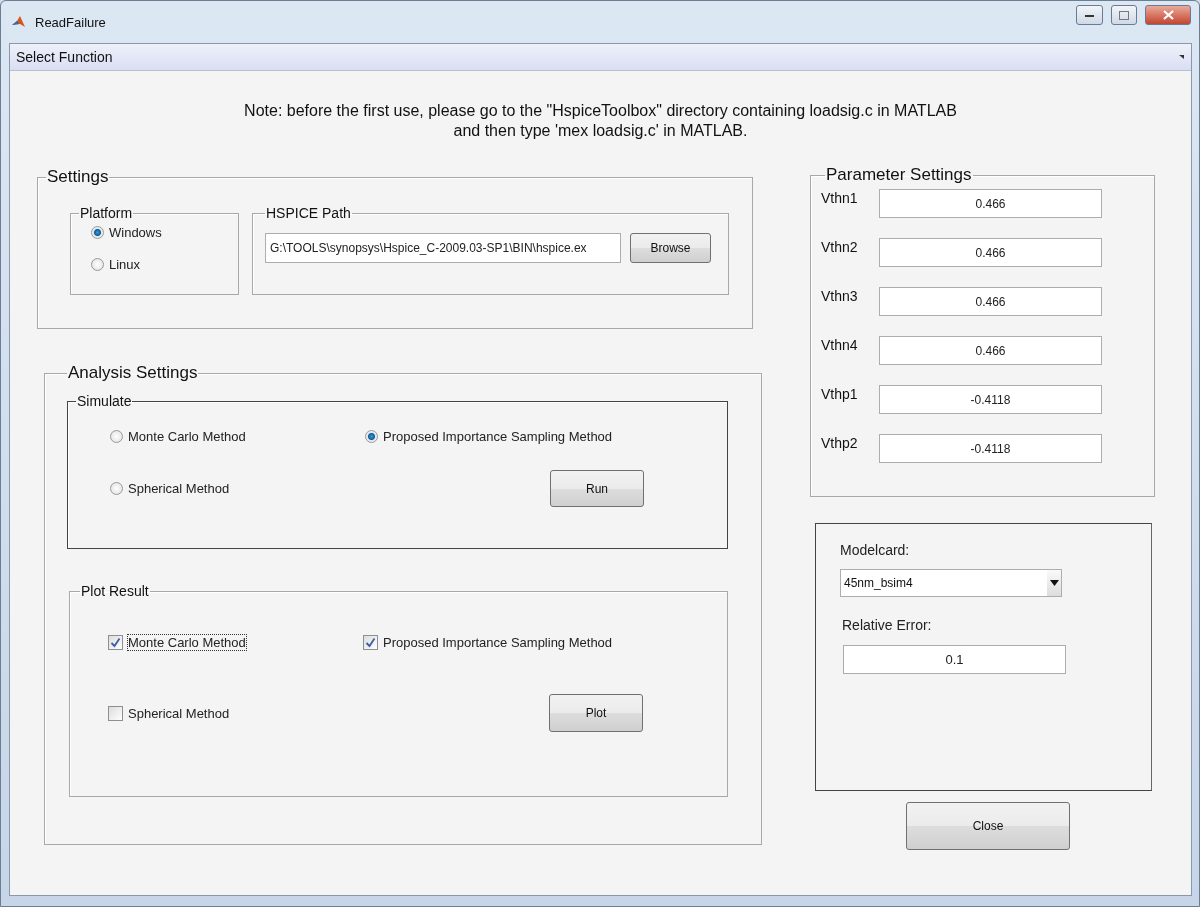 The height and width of the screenshot is (907, 1200). I want to click on modelcard-label: Modelcard:, so click(875, 550).